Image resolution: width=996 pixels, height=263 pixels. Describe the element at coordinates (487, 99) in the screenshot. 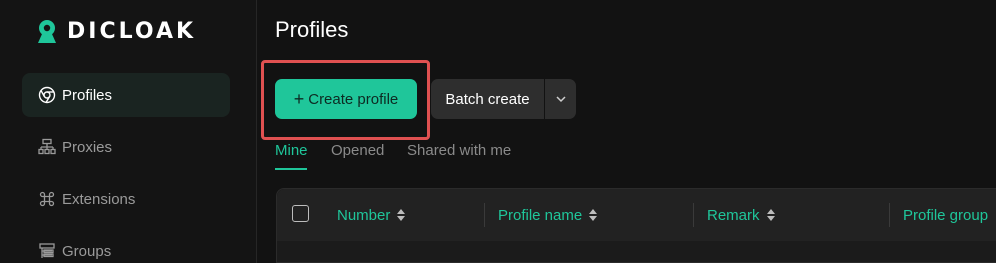

I see `batch-create-button: Batch create` at that location.